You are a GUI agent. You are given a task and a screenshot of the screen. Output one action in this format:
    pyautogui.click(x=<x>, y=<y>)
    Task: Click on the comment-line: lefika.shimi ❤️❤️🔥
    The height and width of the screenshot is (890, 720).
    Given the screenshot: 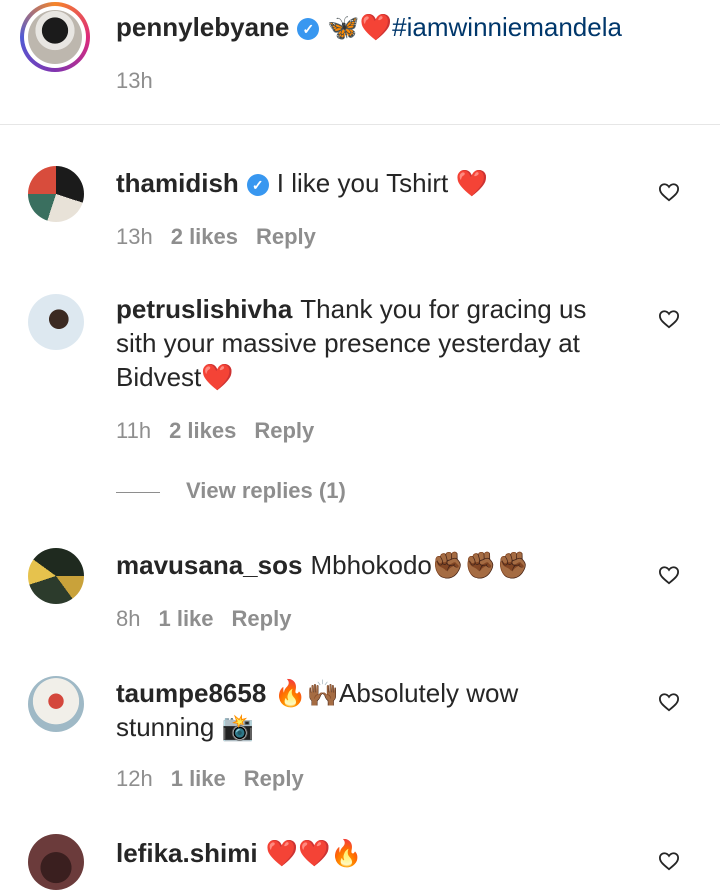 What is the action you would take?
    pyautogui.click(x=239, y=853)
    